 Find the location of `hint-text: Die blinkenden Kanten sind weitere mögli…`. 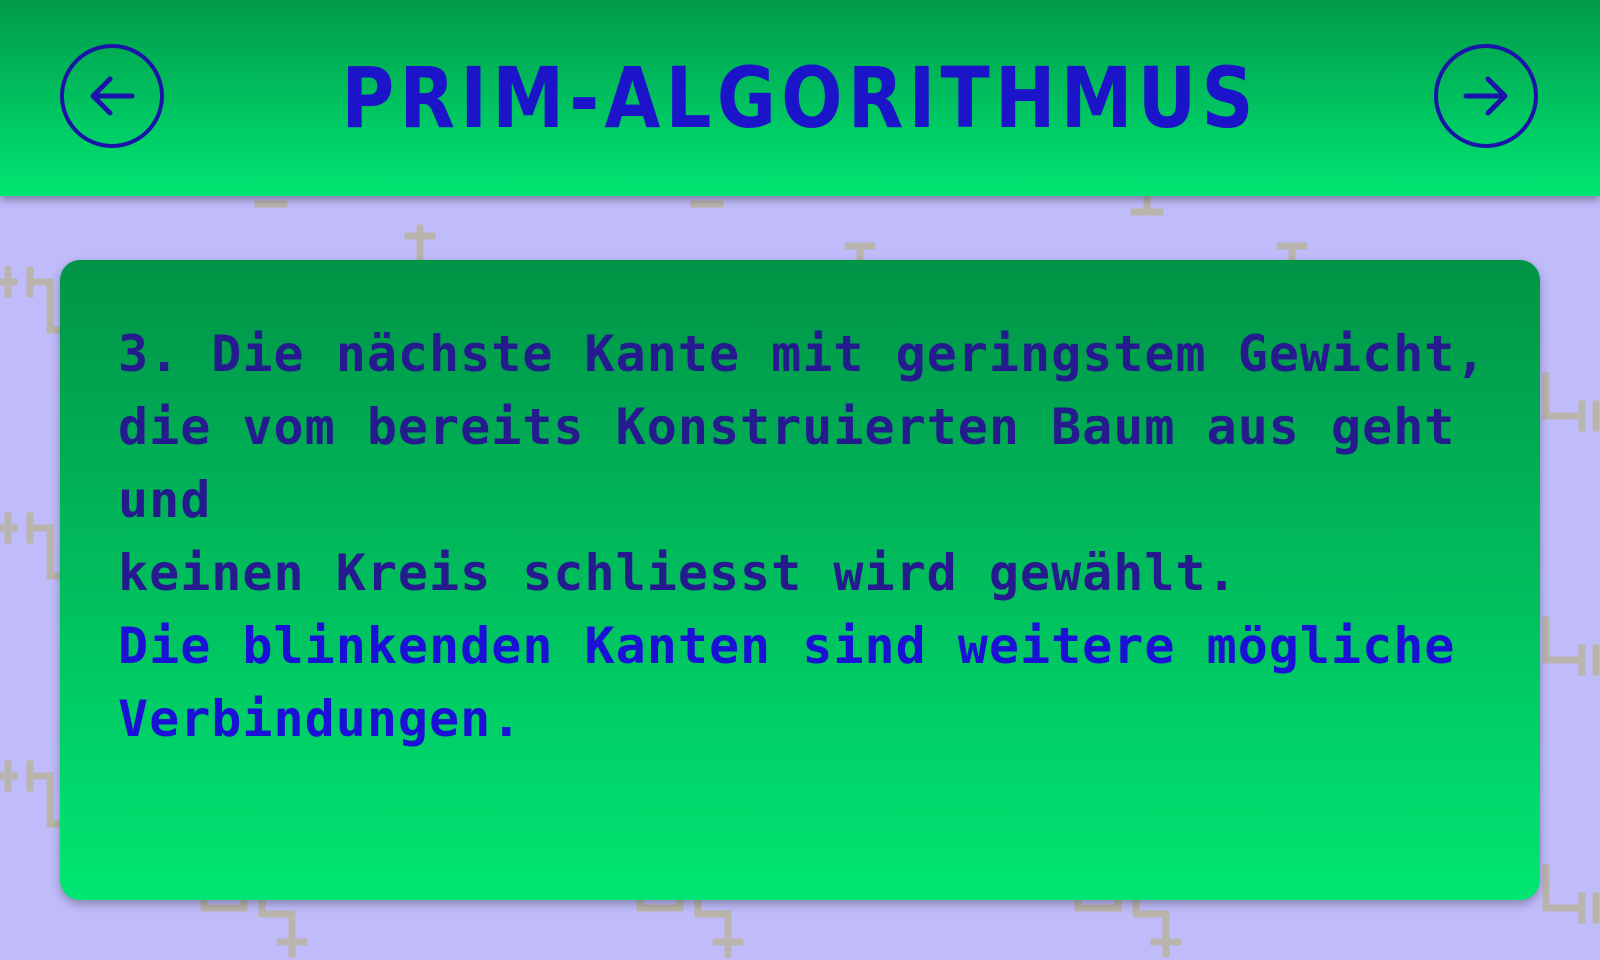

hint-text: Die blinkenden Kanten sind weitere mögli… is located at coordinates (787, 682).